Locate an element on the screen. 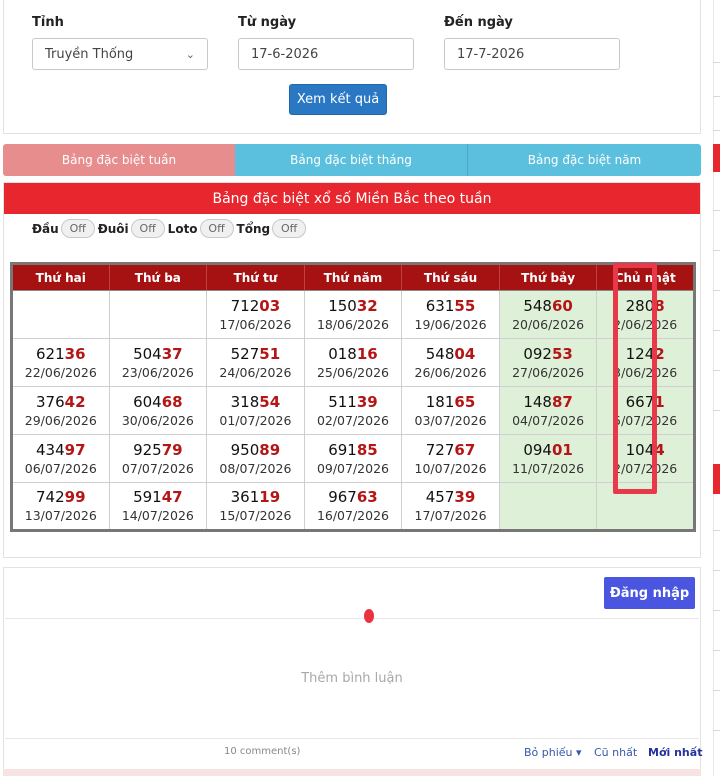 This screenshot has height=776, width=720. result-number: 52751 is located at coordinates (255, 354).